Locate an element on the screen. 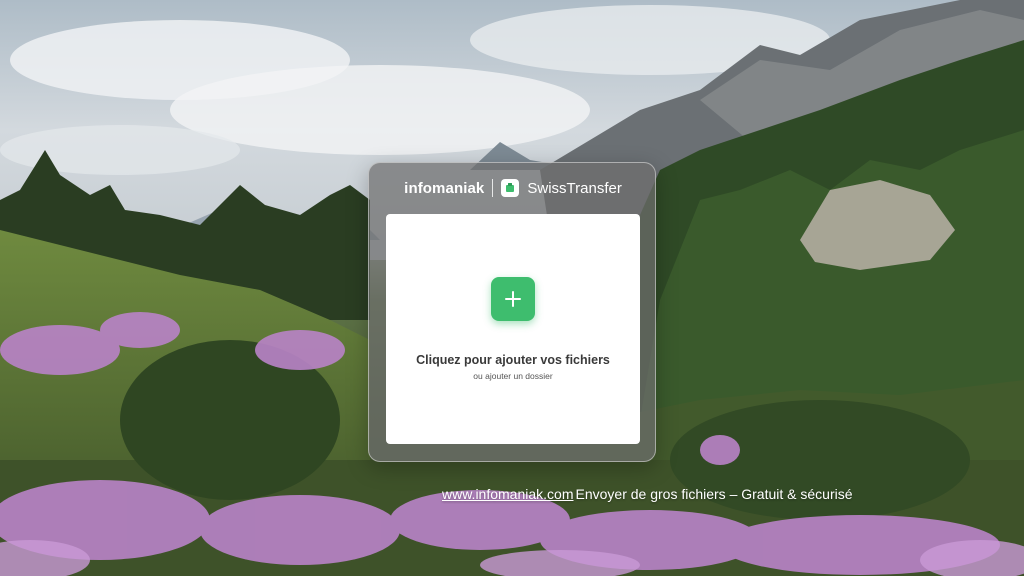 The height and width of the screenshot is (576, 1024). dropzone-subtitle-prefix: ou is located at coordinates (478, 376).